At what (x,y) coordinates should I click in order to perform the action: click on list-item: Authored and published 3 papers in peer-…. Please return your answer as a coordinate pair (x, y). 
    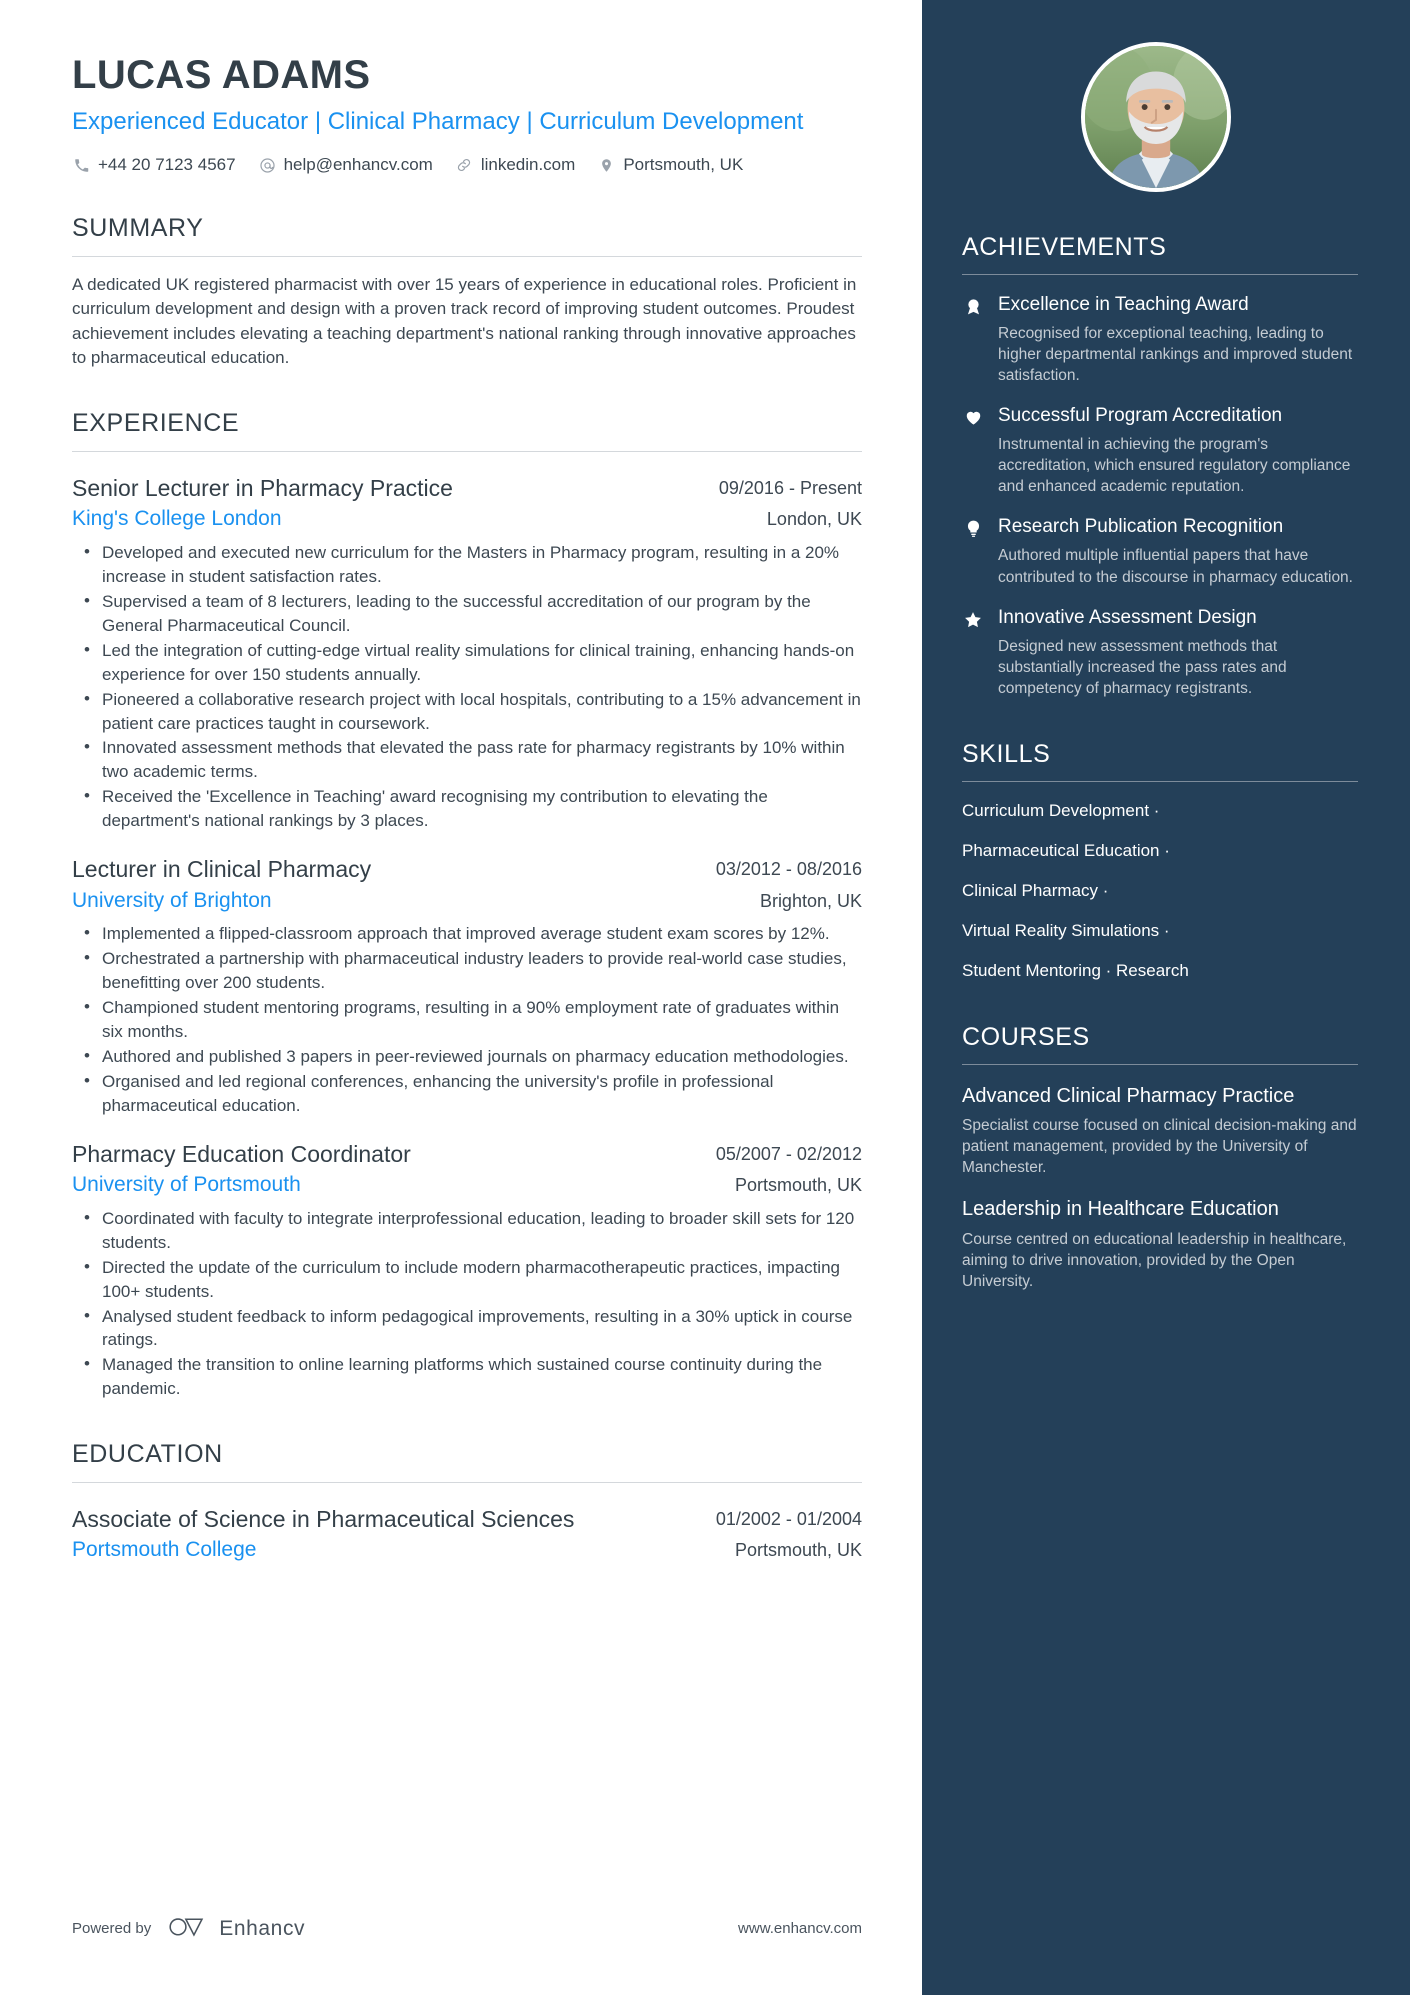
    Looking at the image, I should click on (467, 1056).